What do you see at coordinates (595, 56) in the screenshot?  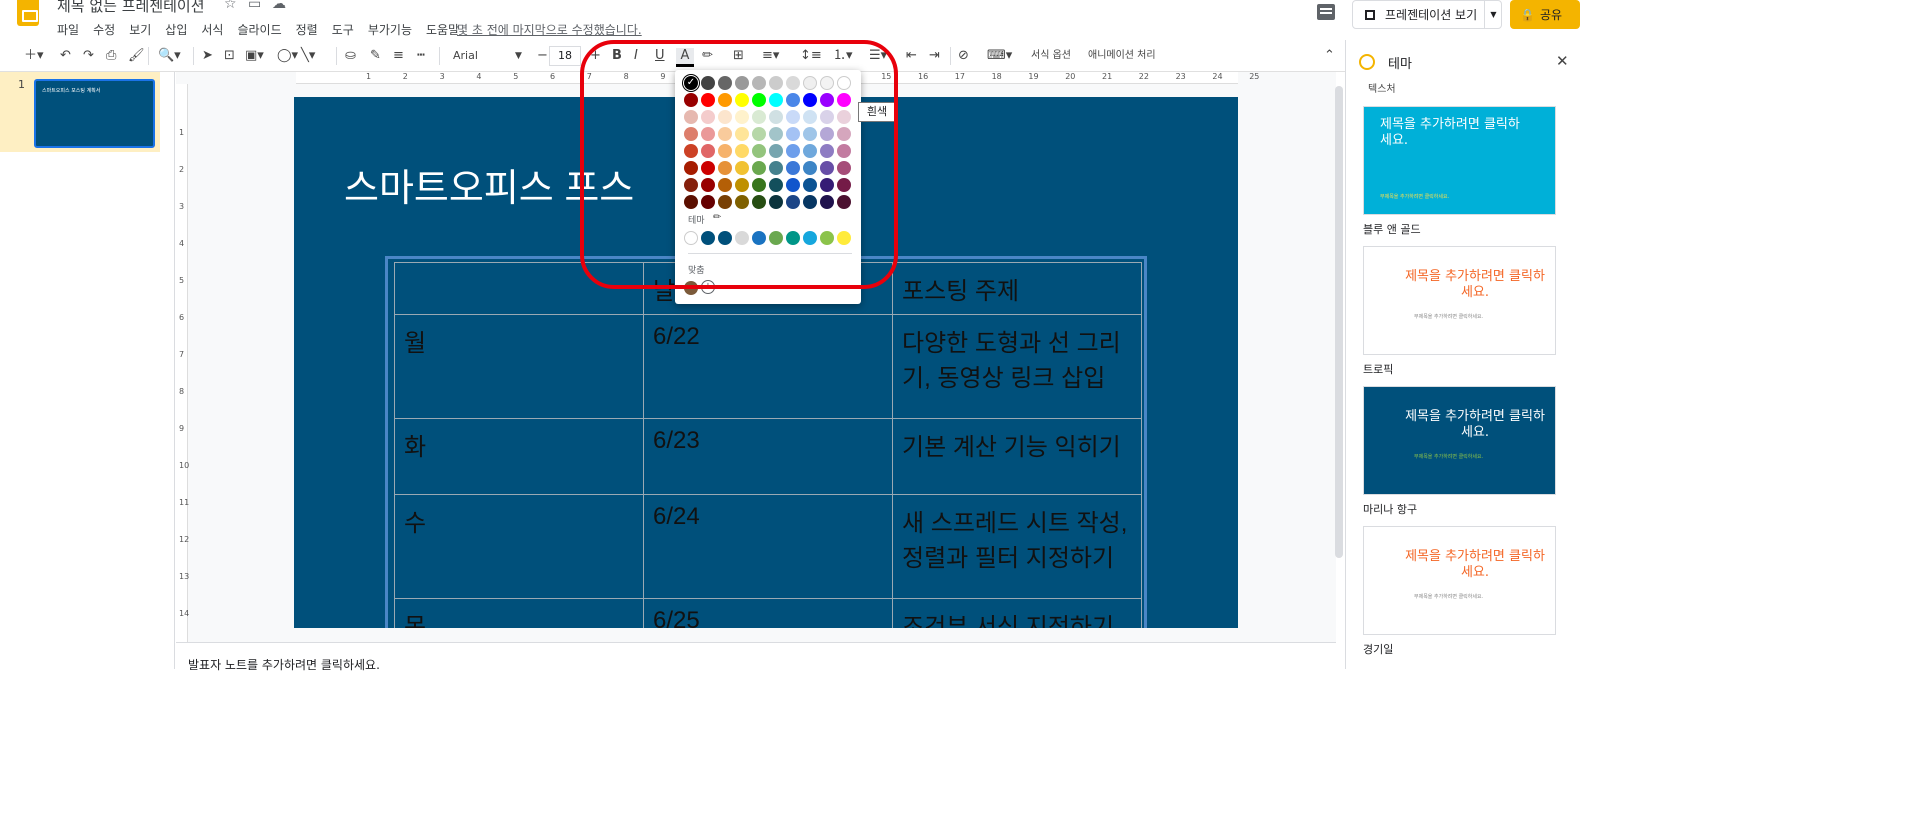 I see `increase-font-size-icon: +` at bounding box center [595, 56].